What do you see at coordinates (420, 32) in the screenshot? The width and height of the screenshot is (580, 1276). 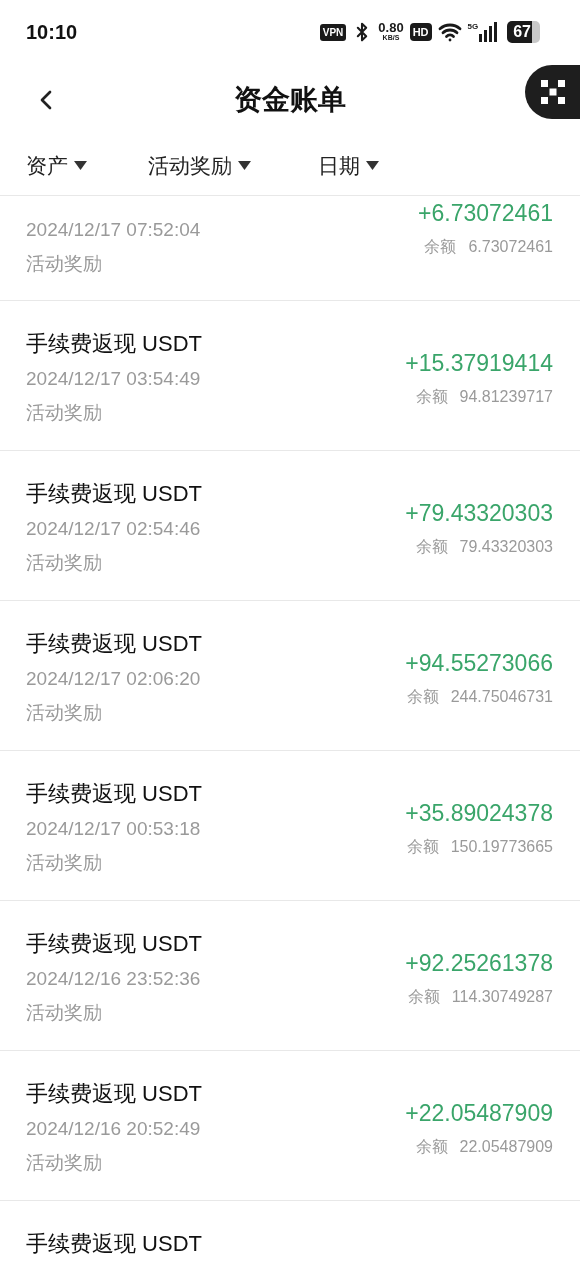 I see `hd-badge: HD` at bounding box center [420, 32].